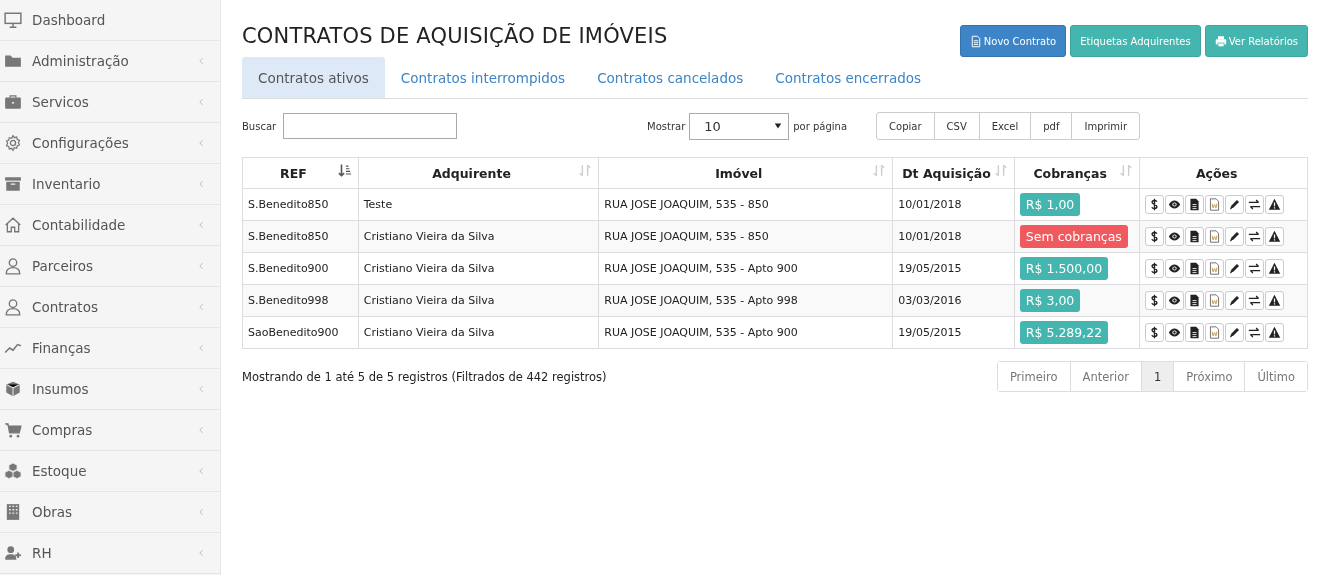  I want to click on export-button: CSV, so click(956, 126).